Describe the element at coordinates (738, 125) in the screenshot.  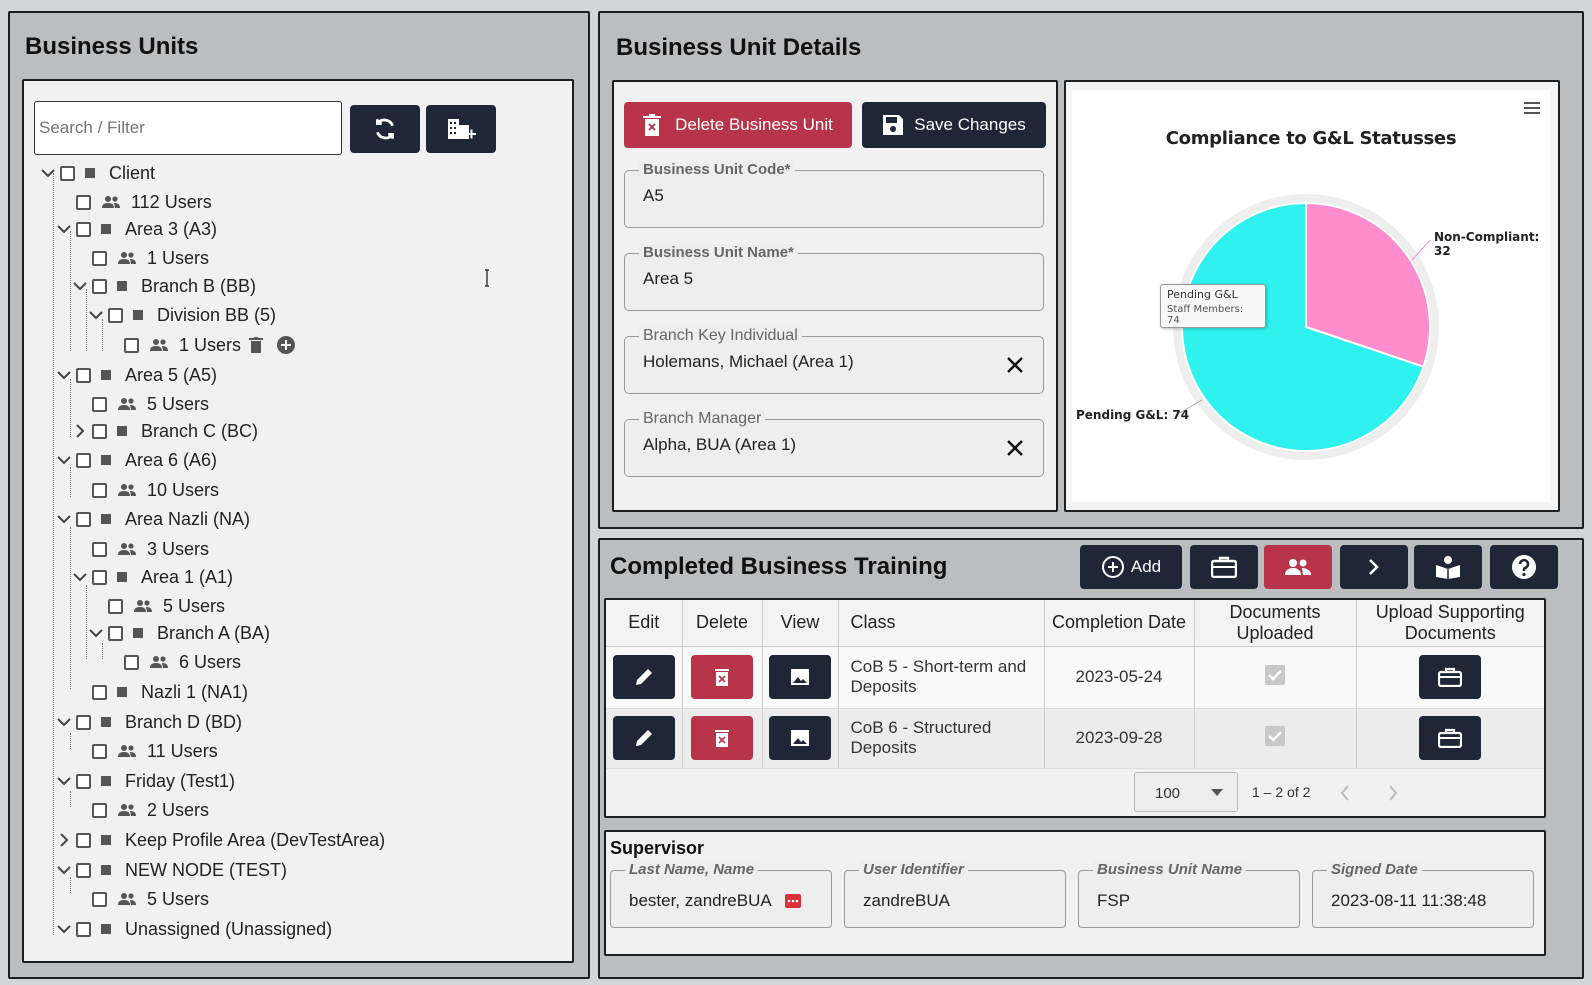
I see `delete-business-unit-button: Delete Business Unit` at that location.